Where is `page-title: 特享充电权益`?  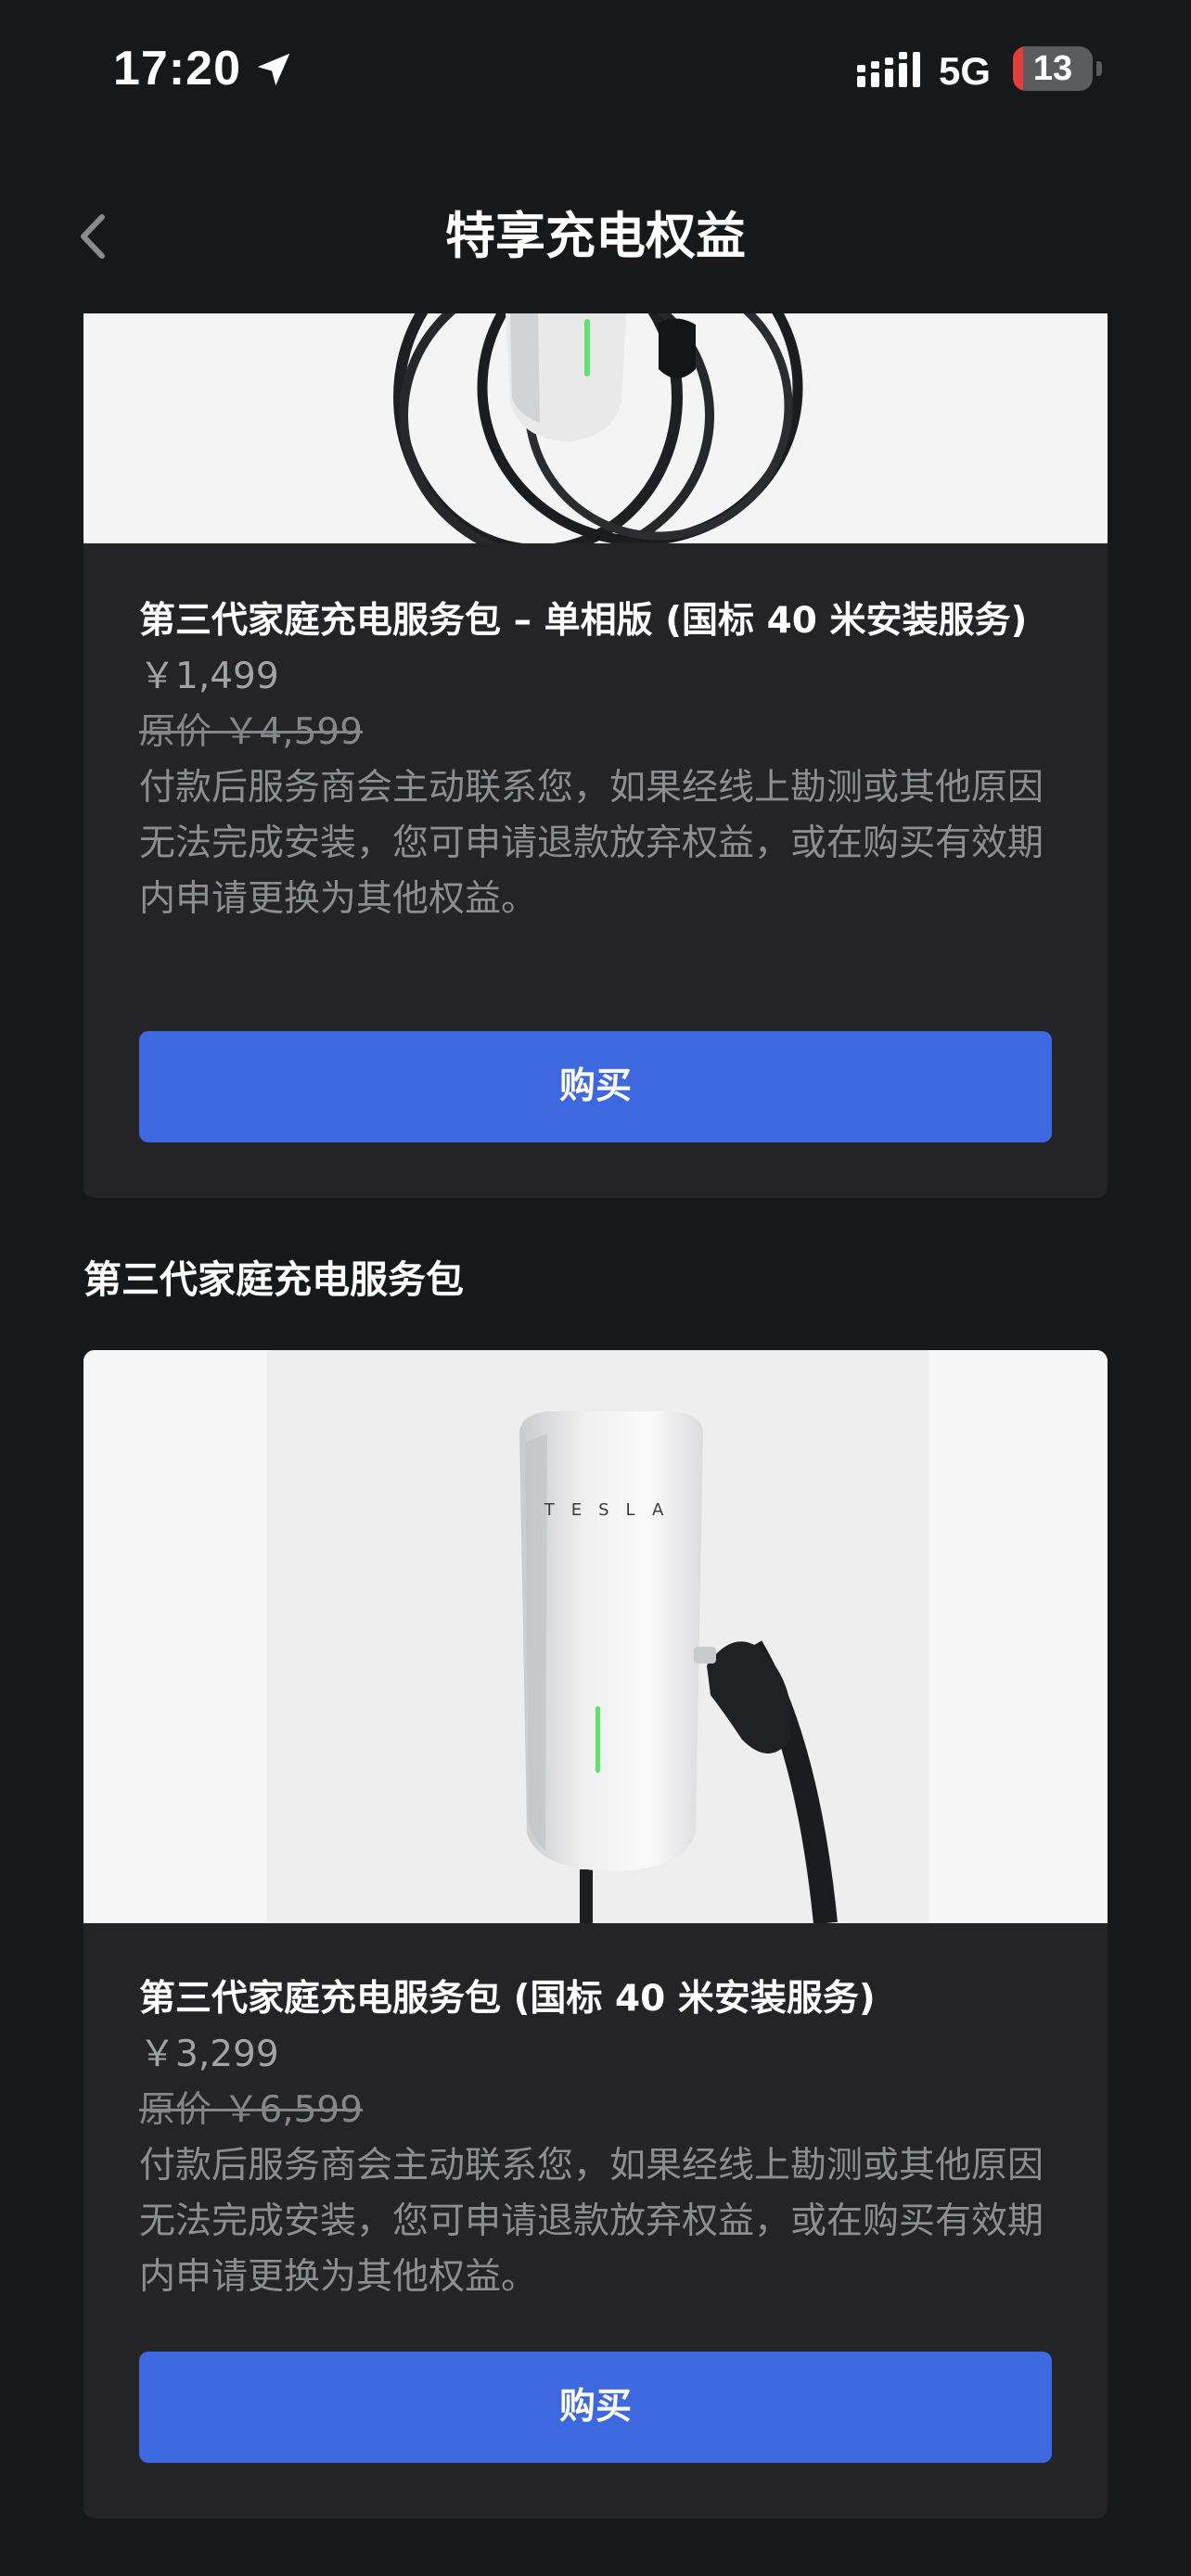
page-title: 特享充电权益 is located at coordinates (595, 236).